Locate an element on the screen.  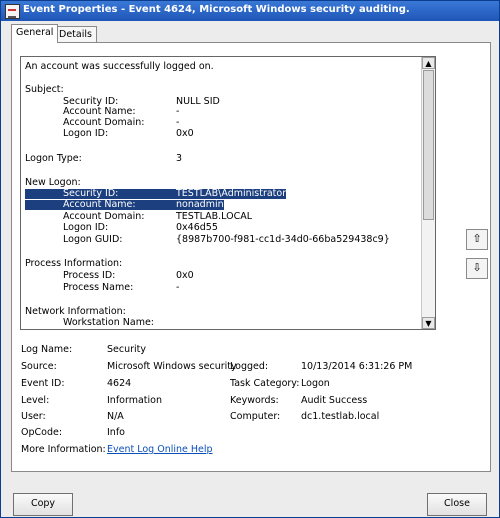
opcode-value: Info is located at coordinates (116, 432).